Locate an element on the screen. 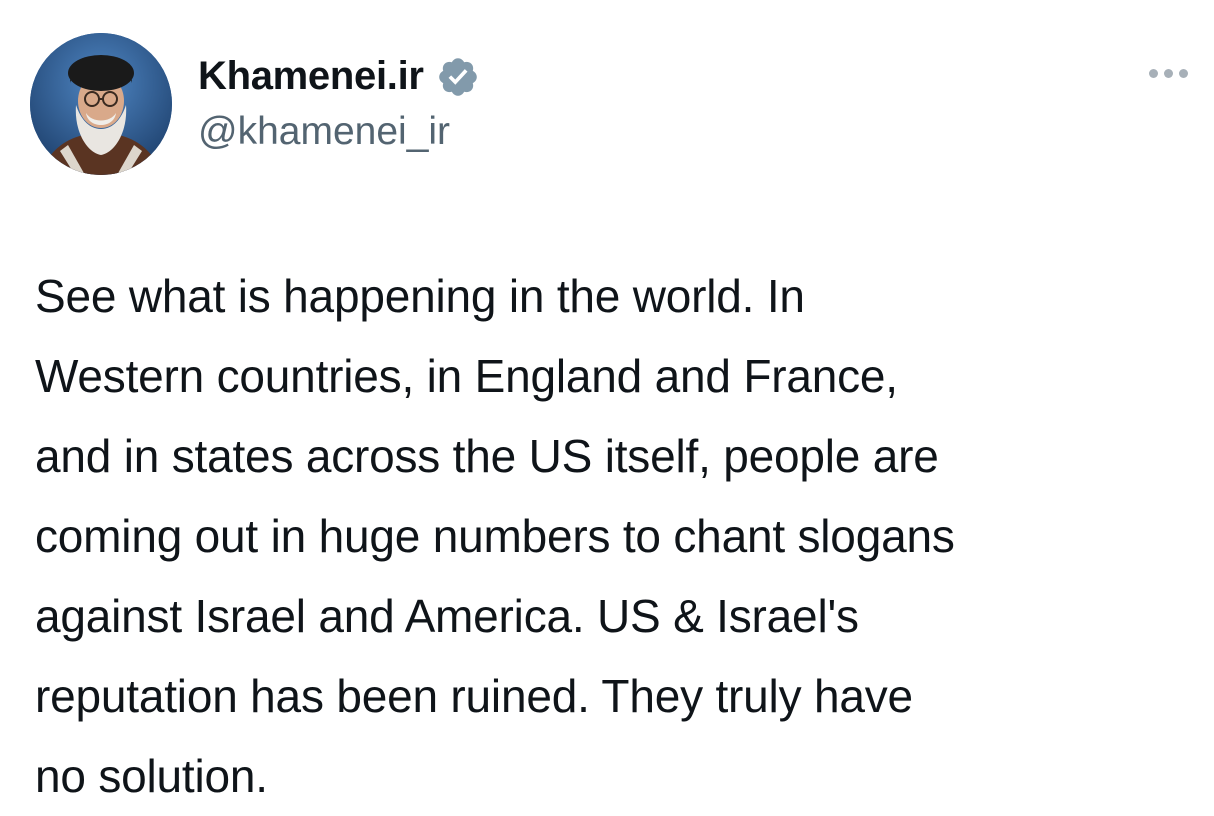 The image size is (1214, 816). more-options-icon is located at coordinates (1168, 73).